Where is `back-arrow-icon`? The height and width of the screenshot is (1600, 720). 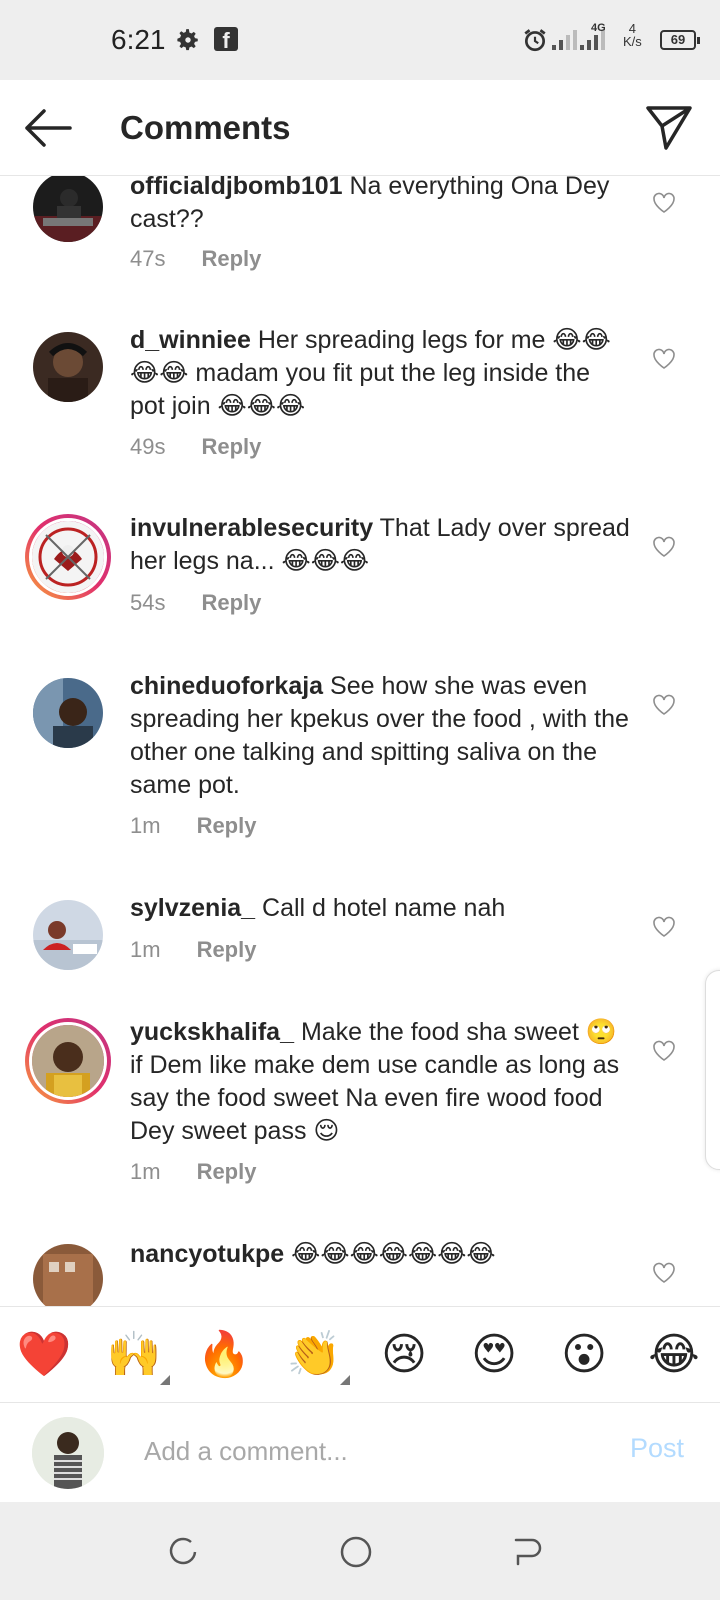
back-arrow-icon is located at coordinates (47, 128).